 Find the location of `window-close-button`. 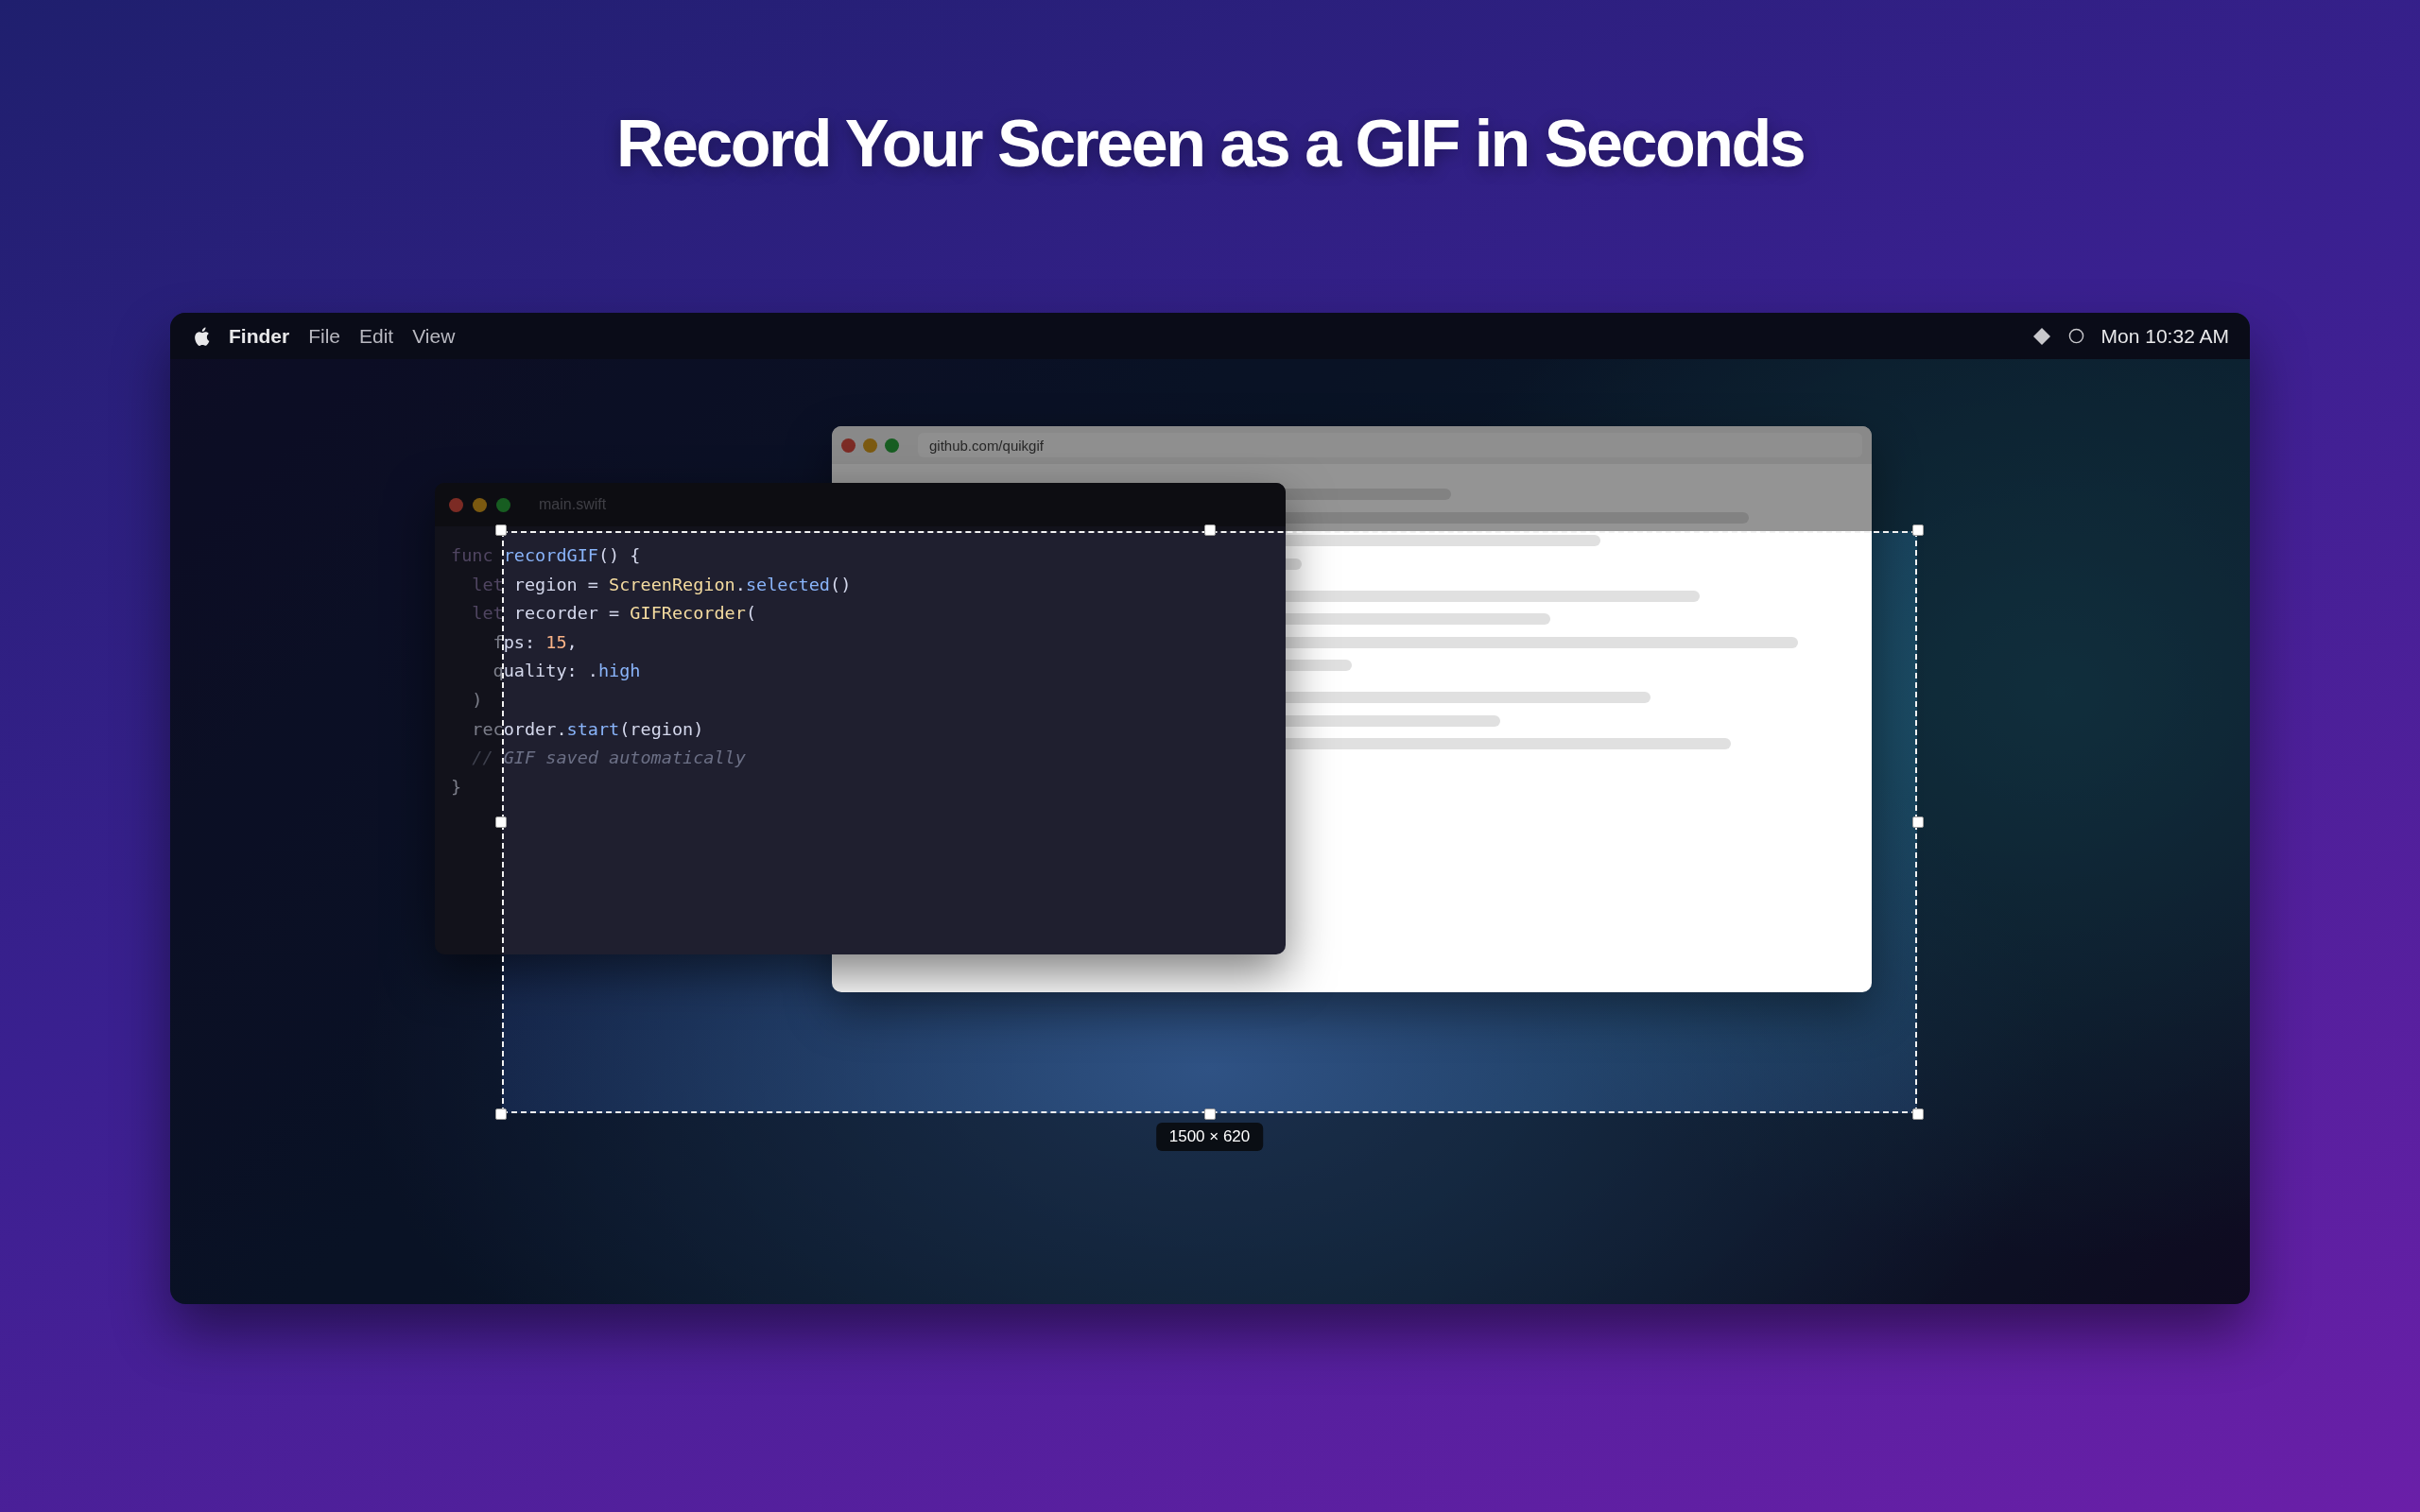

window-close-button is located at coordinates (849, 445).